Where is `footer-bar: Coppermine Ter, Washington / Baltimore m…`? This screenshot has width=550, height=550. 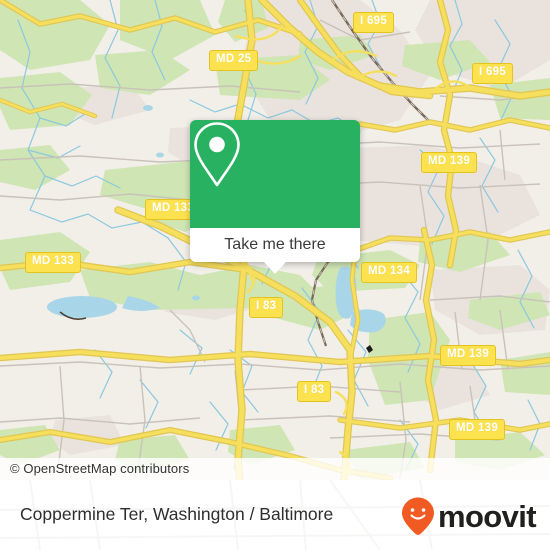
footer-bar: Coppermine Ter, Washington / Baltimore m… is located at coordinates (275, 515).